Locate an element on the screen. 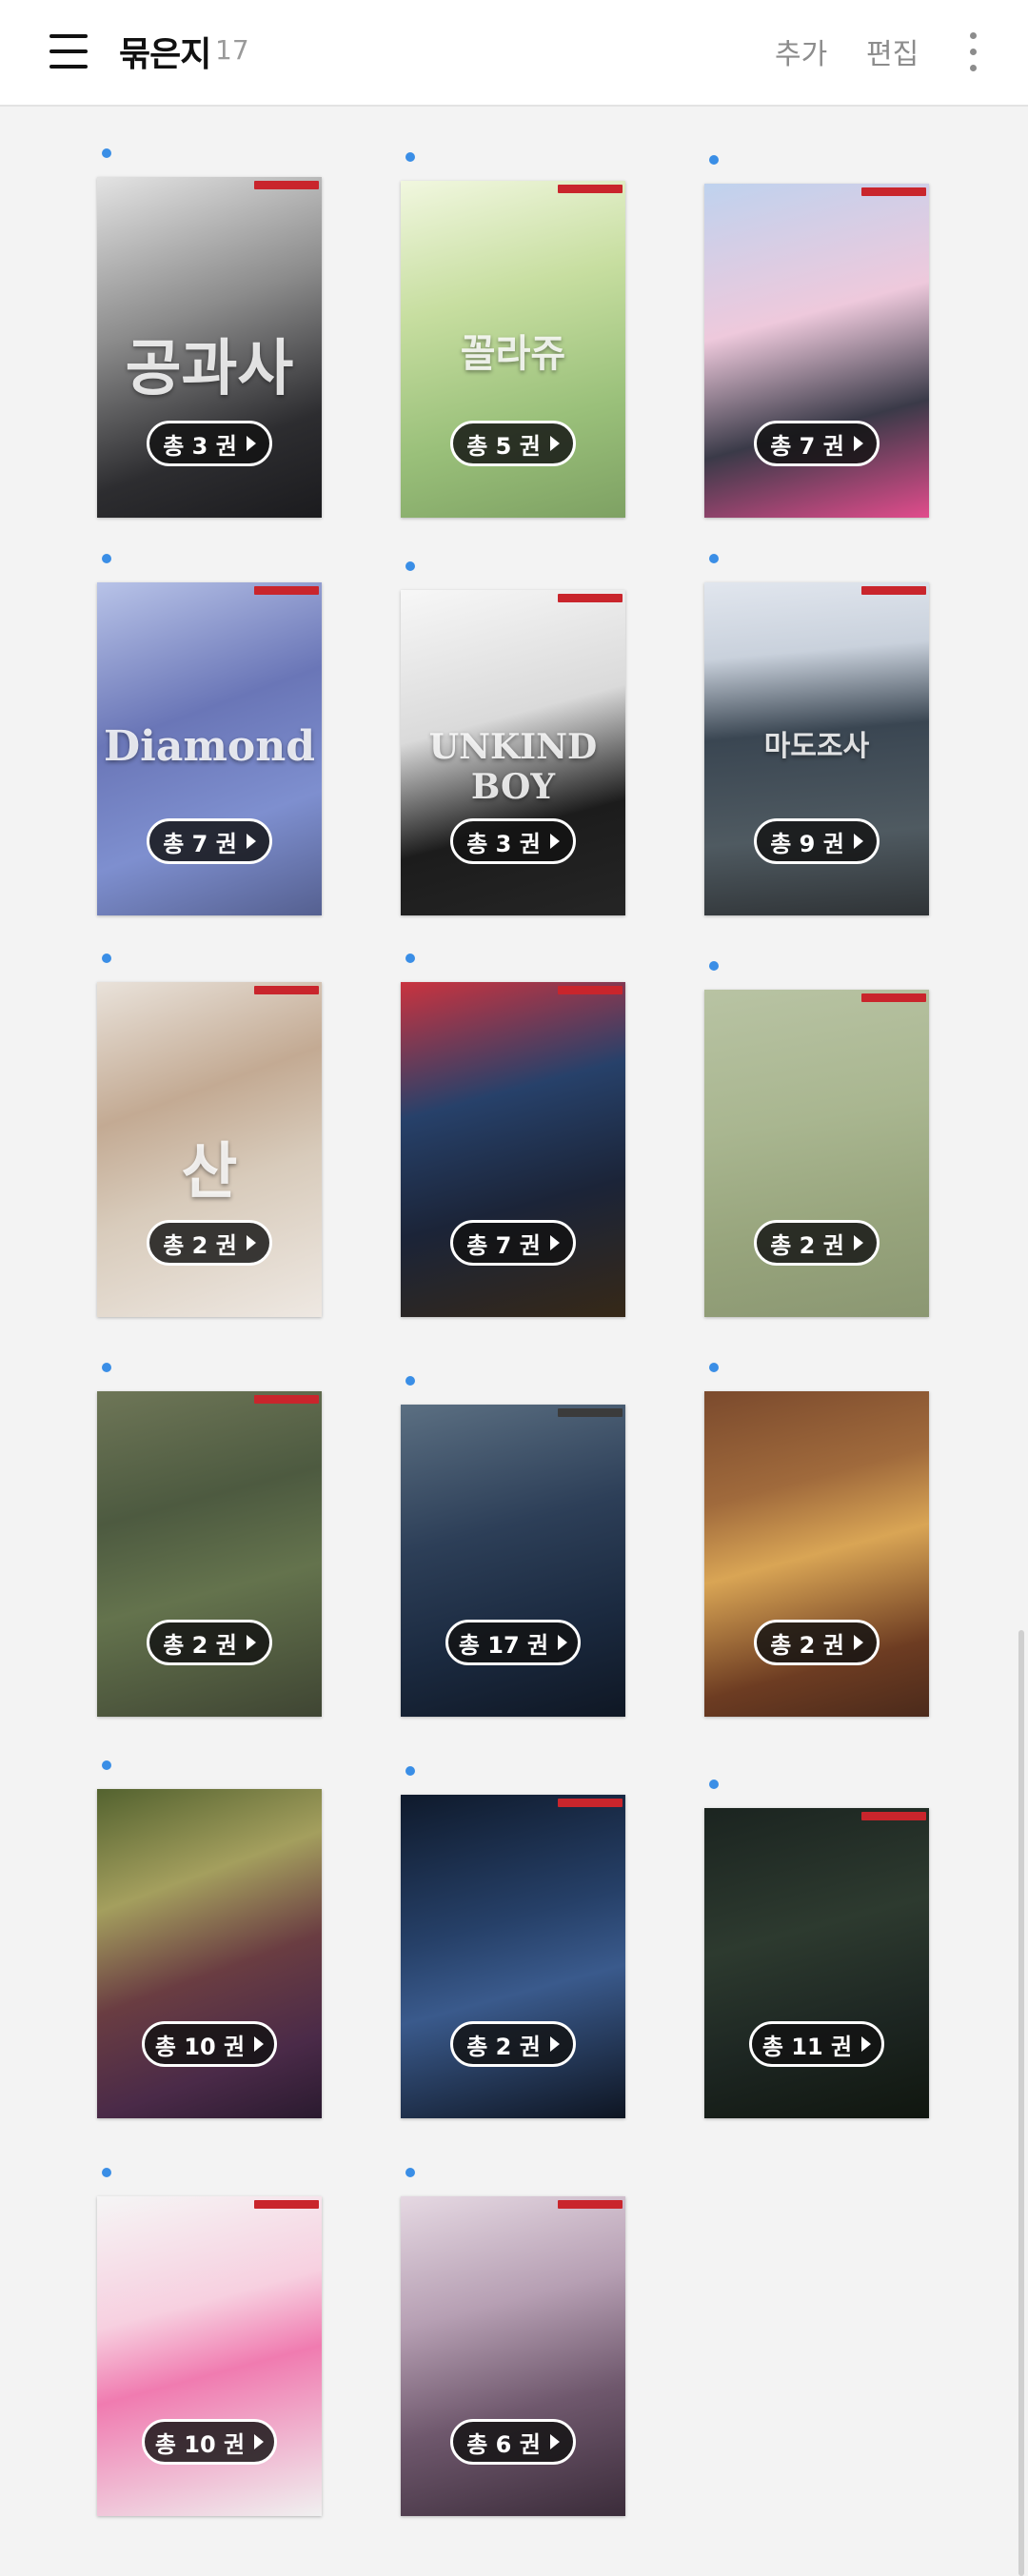  book-cover-image: 산총 2 권 is located at coordinates (209, 1149).